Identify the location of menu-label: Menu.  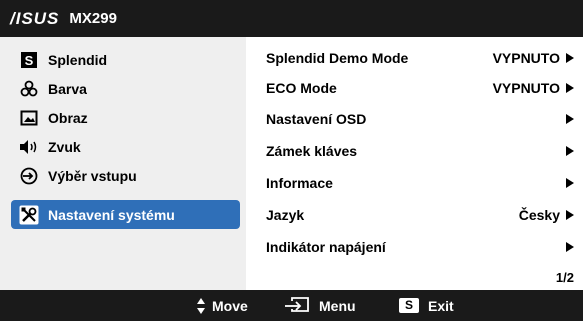
(337, 305).